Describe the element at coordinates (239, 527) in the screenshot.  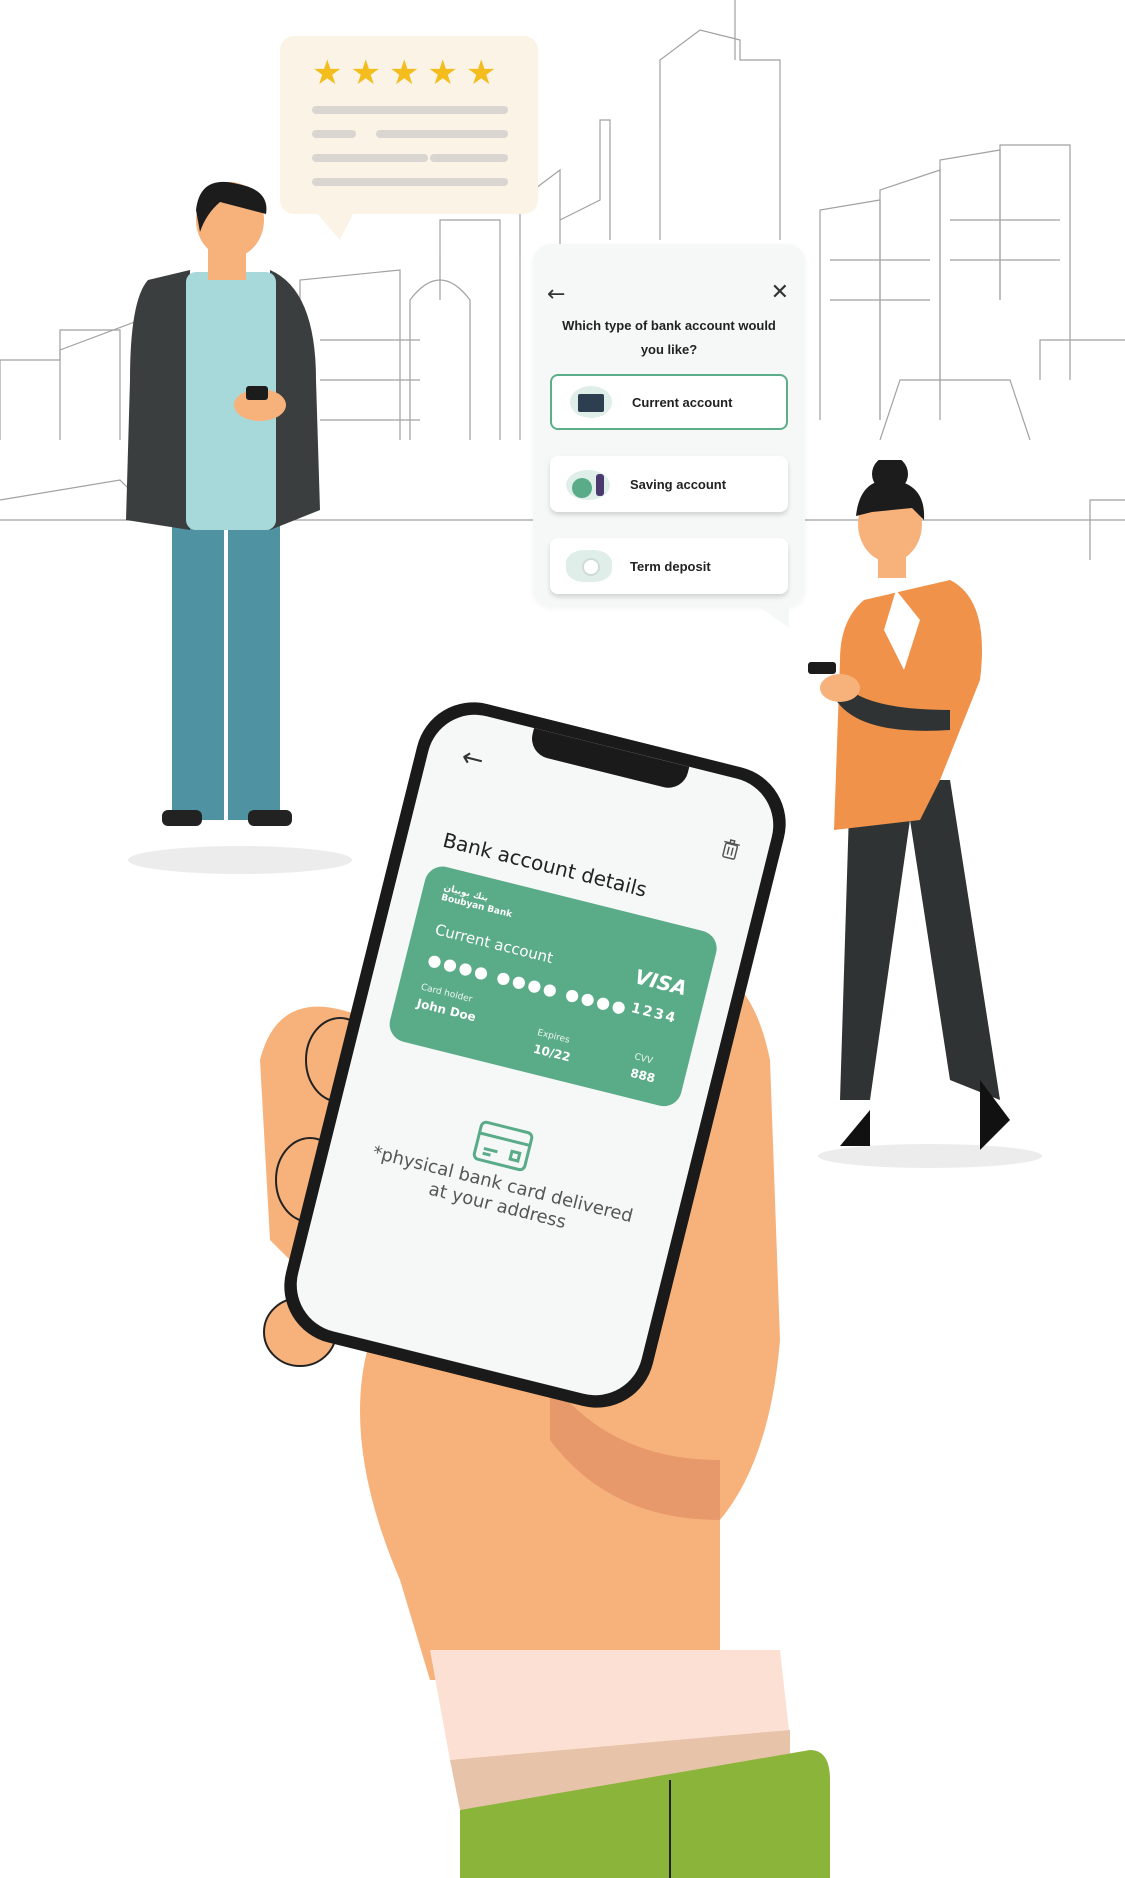
I see `man-with-phone-illustration` at that location.